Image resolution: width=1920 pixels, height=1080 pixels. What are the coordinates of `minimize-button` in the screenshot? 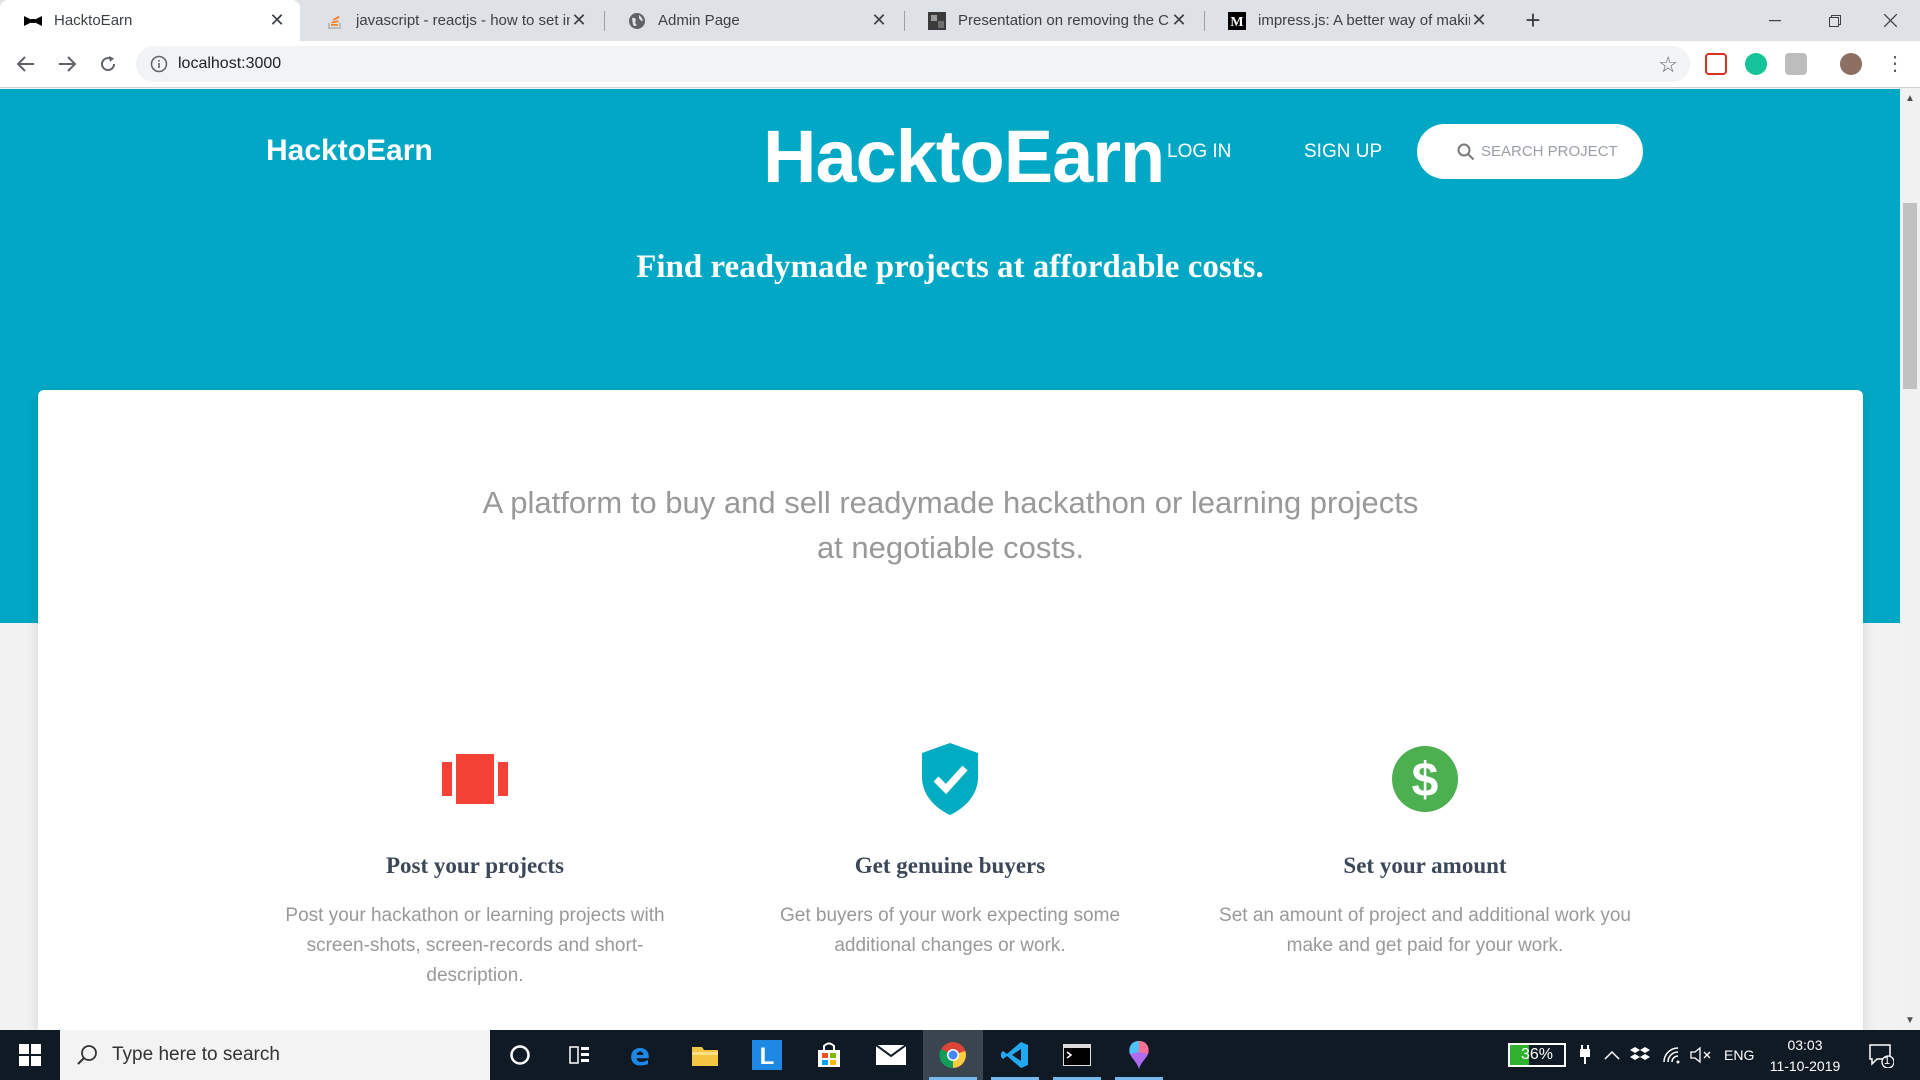 It's located at (1775, 20).